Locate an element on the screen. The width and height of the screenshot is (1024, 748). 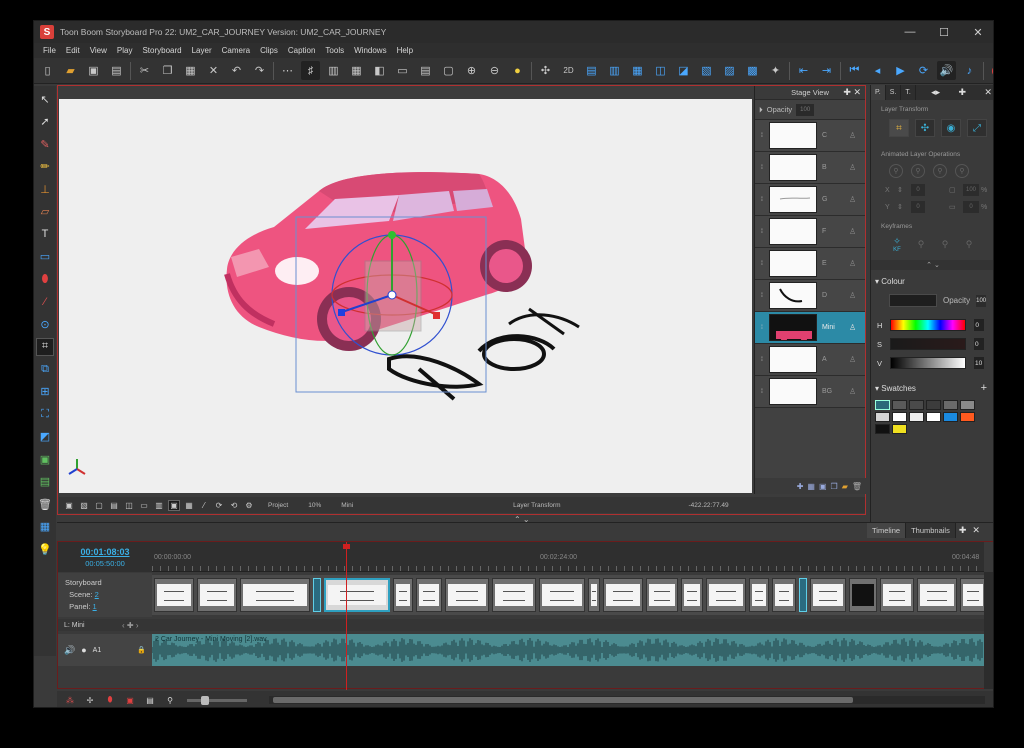
cut-icon: ✂ is located at coordinates (144, 70).